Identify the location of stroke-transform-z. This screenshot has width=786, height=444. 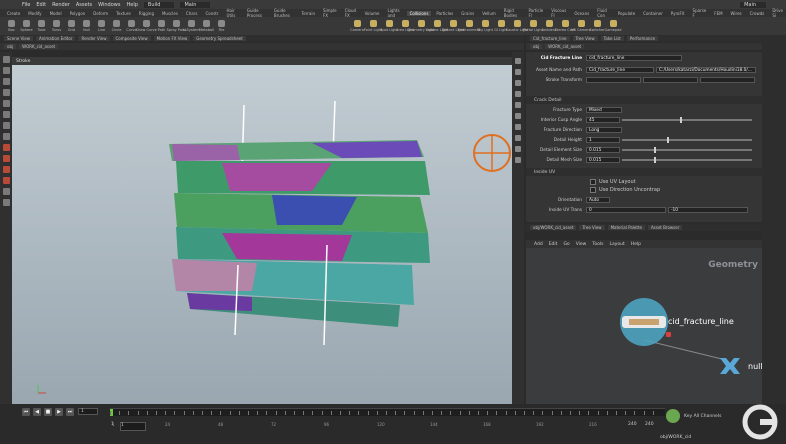
(727, 80).